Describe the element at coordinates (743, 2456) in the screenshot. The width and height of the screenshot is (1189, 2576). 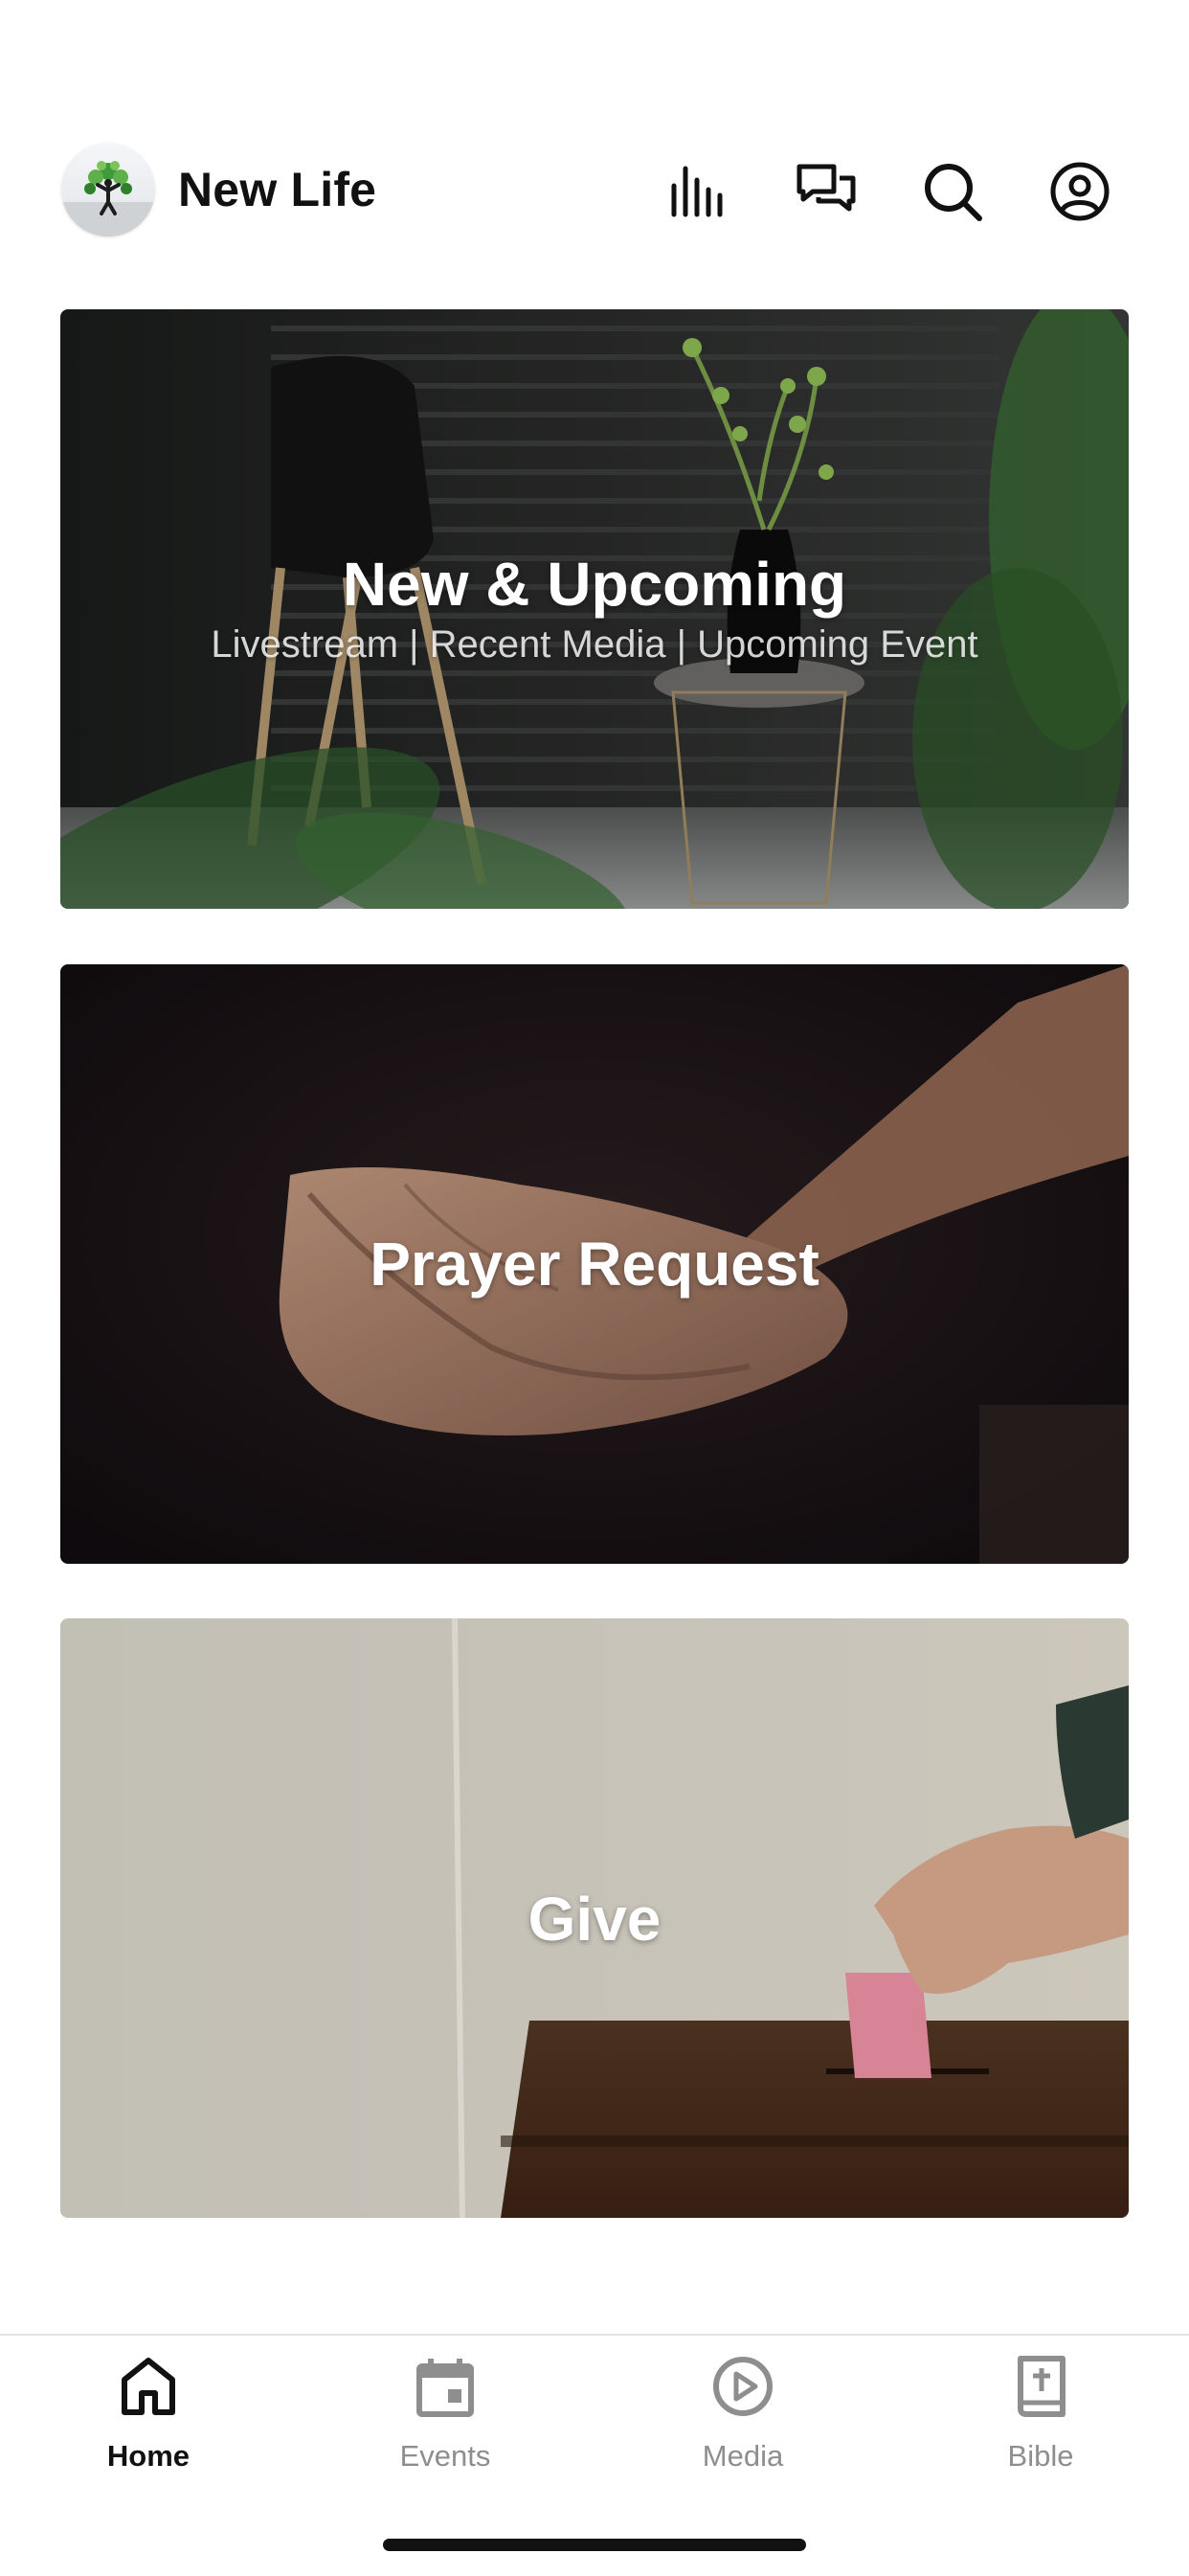
I see `tab-label: Media` at that location.